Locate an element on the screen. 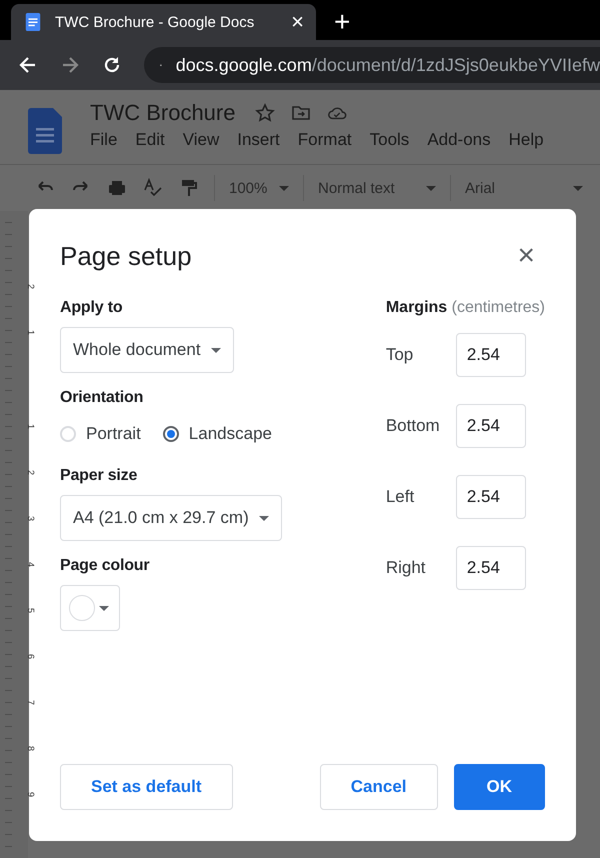  margin-label: Bottom is located at coordinates (413, 426).